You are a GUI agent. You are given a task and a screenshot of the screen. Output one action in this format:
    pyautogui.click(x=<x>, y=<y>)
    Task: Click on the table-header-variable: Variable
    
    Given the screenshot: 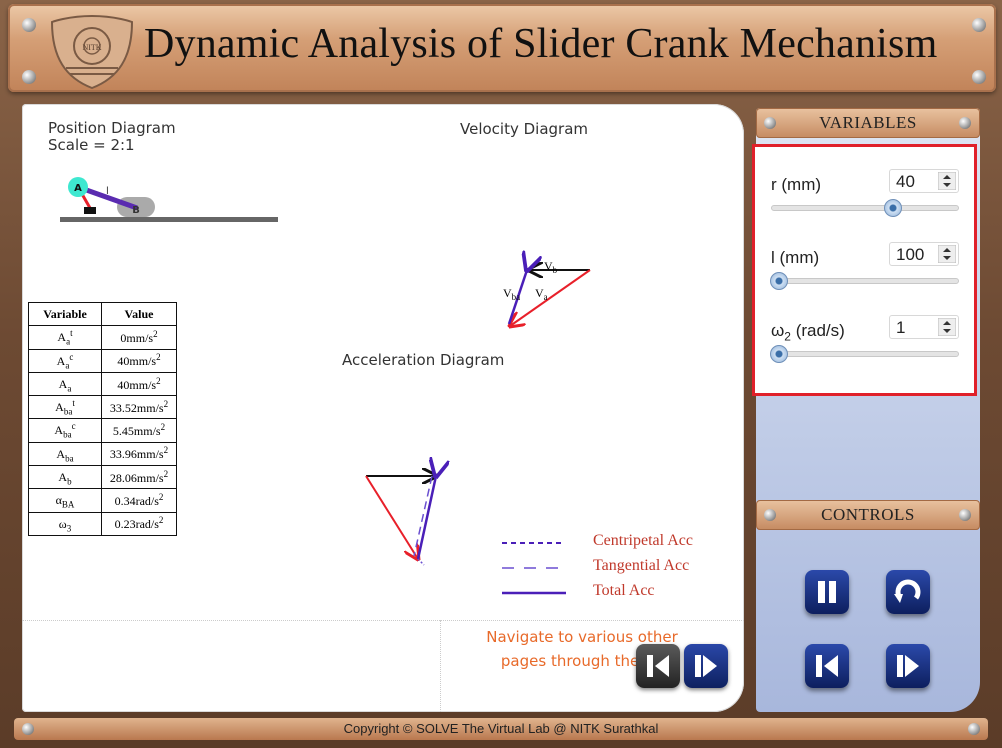 What is the action you would take?
    pyautogui.click(x=65, y=314)
    